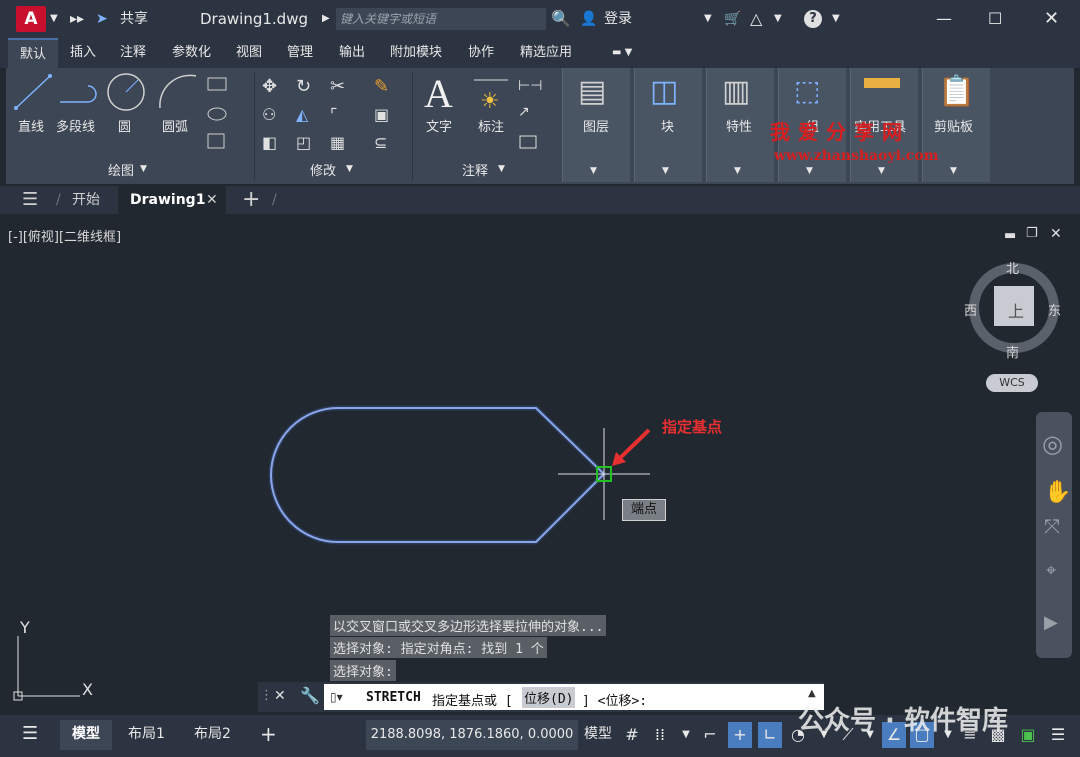 The image size is (1080, 757). I want to click on layers-dropdown-icon: ▼, so click(593, 171).